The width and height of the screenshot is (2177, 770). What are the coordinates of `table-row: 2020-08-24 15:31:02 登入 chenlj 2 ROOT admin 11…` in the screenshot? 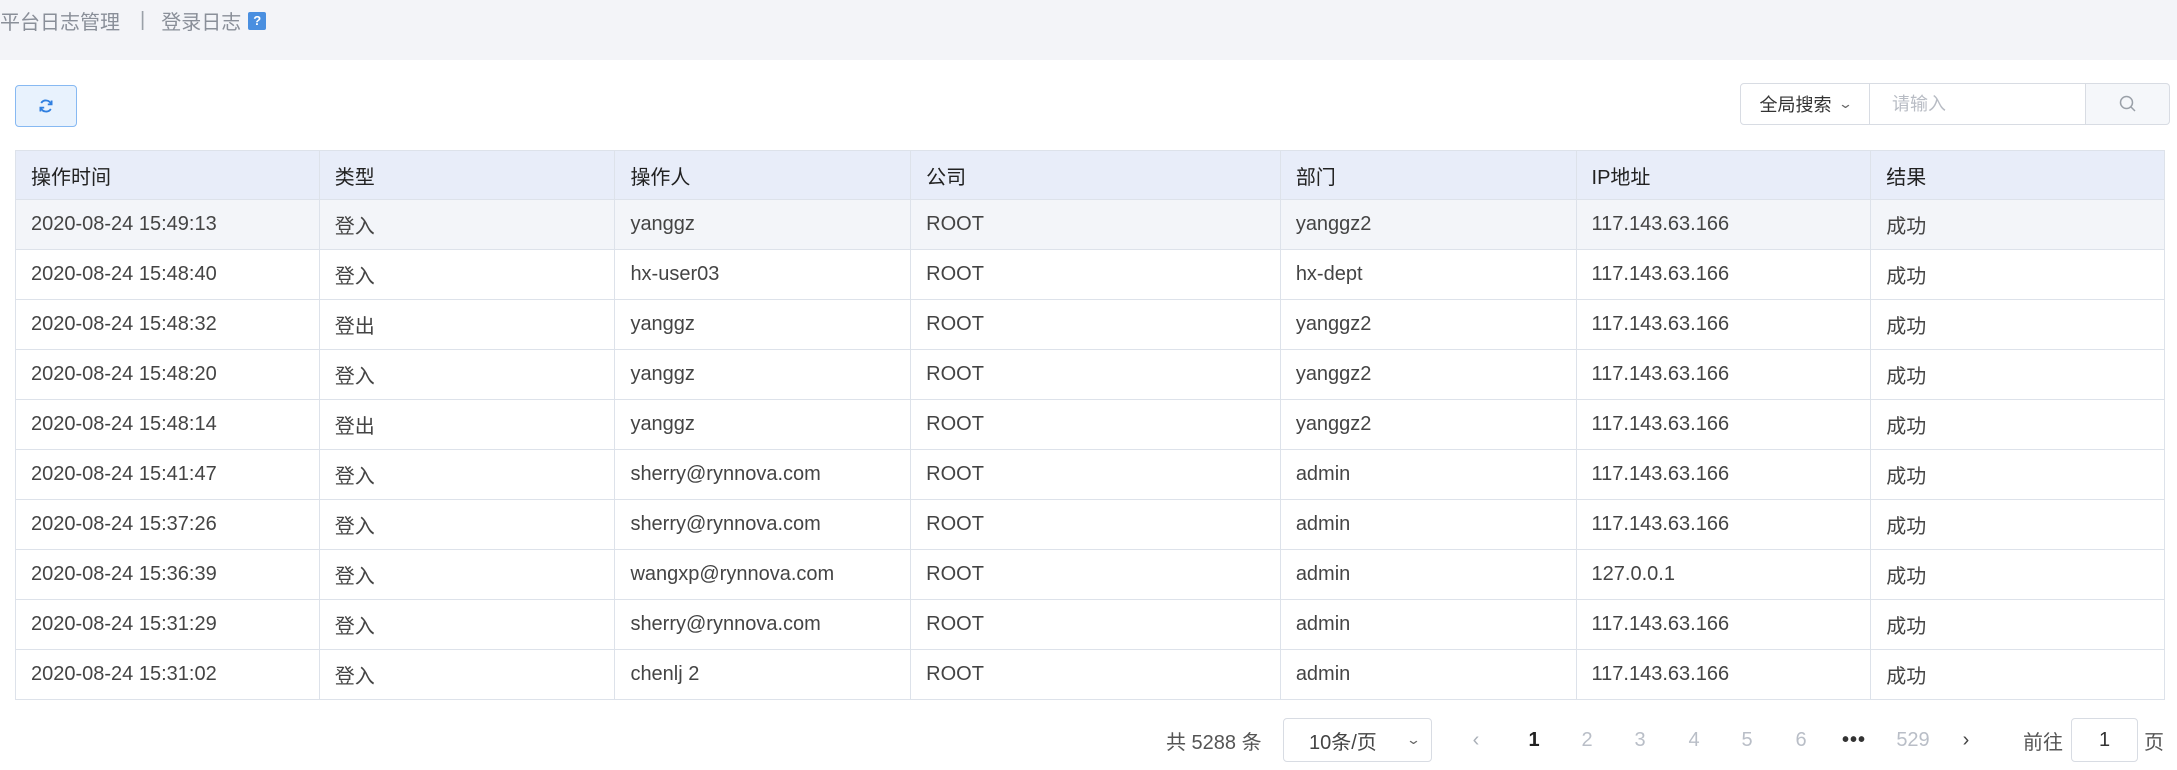 It's located at (1090, 675).